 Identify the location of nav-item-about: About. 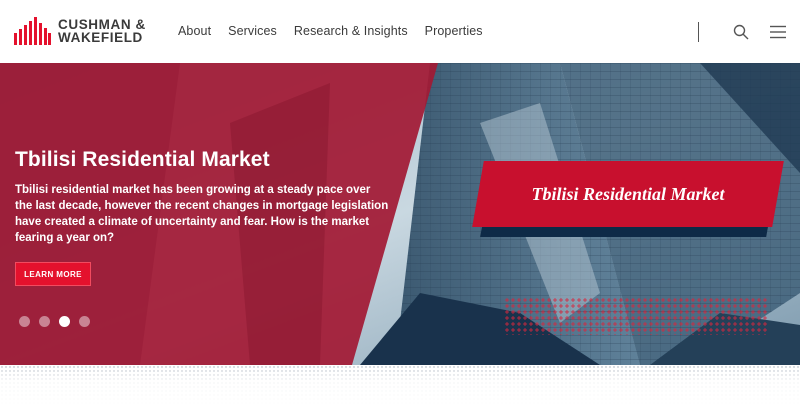
(194, 31).